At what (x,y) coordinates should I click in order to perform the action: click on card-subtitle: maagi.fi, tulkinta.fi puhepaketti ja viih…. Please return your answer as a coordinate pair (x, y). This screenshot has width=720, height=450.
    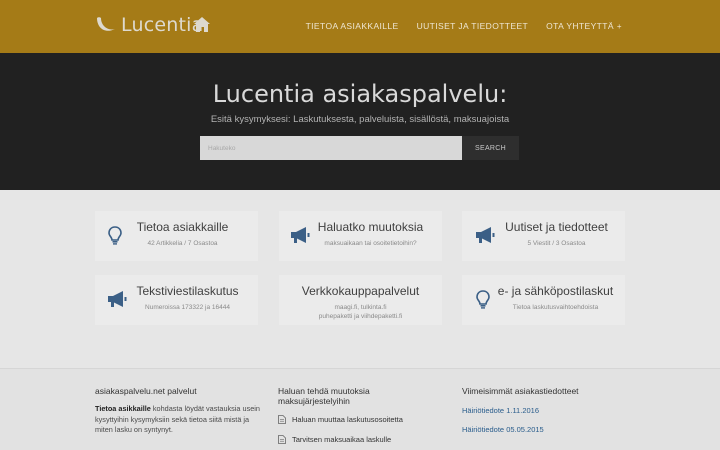
    Looking at the image, I should click on (360, 312).